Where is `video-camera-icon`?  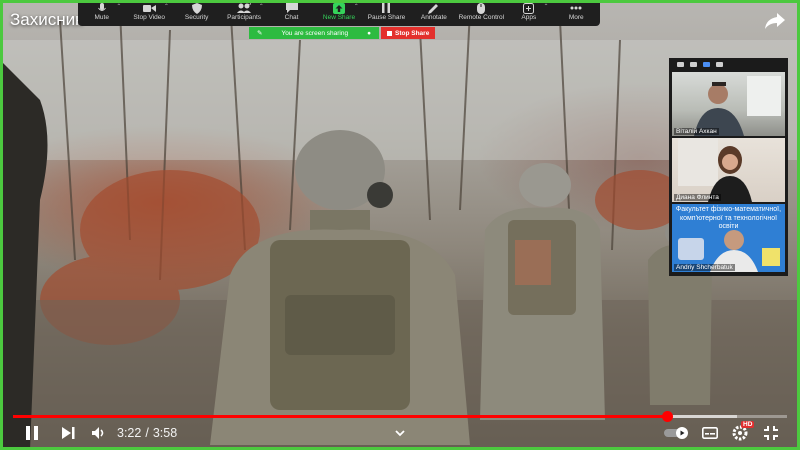 video-camera-icon is located at coordinates (149, 8).